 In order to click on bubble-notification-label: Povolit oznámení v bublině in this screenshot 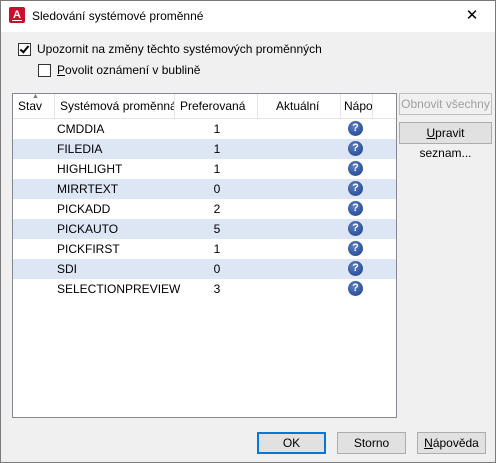, I will do `click(129, 70)`.